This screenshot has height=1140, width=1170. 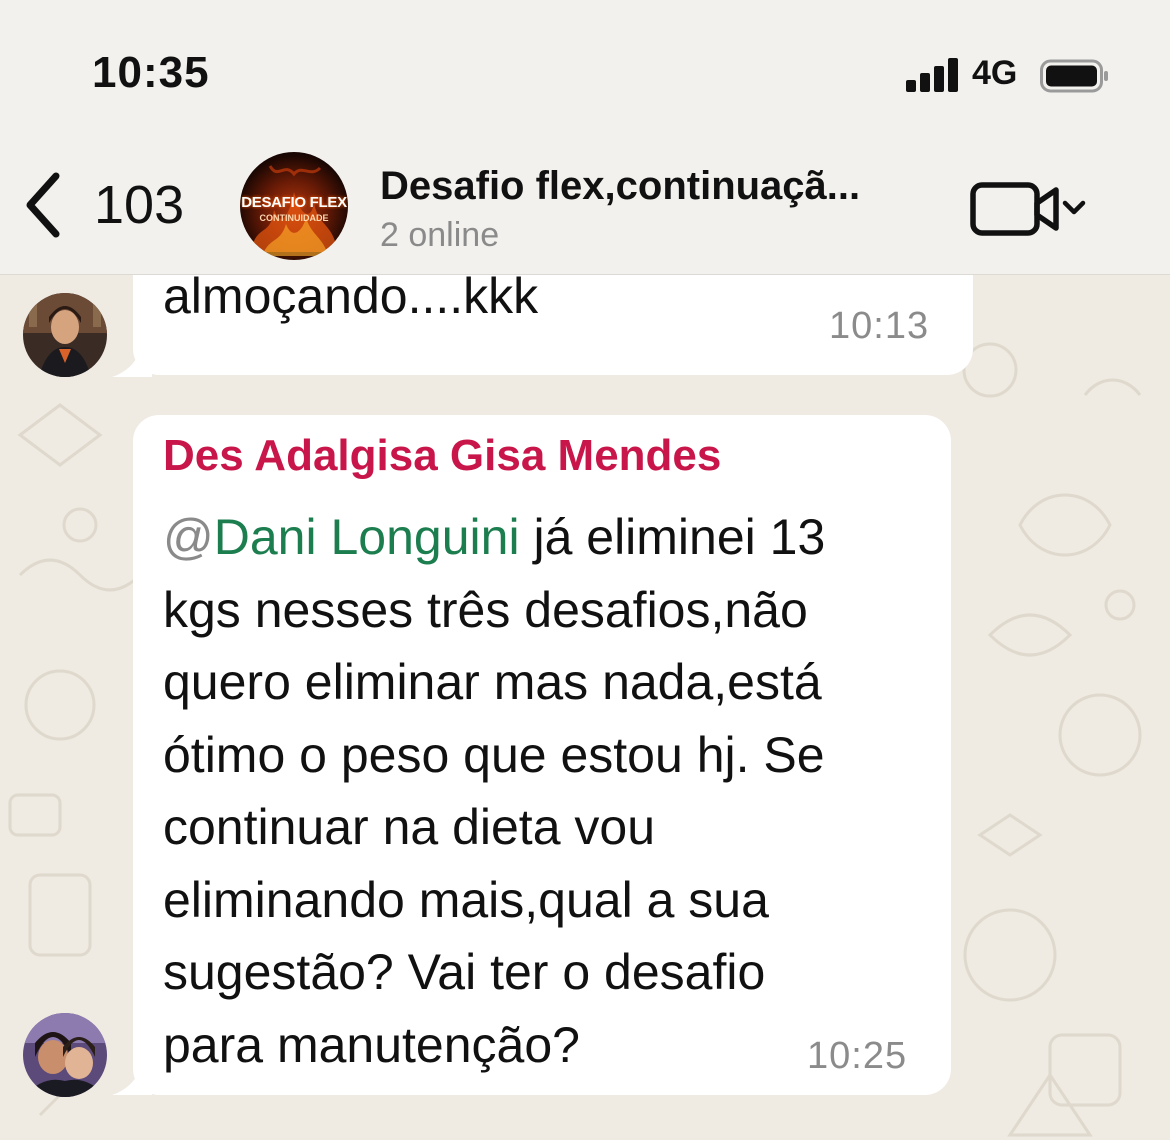 What do you see at coordinates (151, 72) in the screenshot?
I see `status-time: 10:35` at bounding box center [151, 72].